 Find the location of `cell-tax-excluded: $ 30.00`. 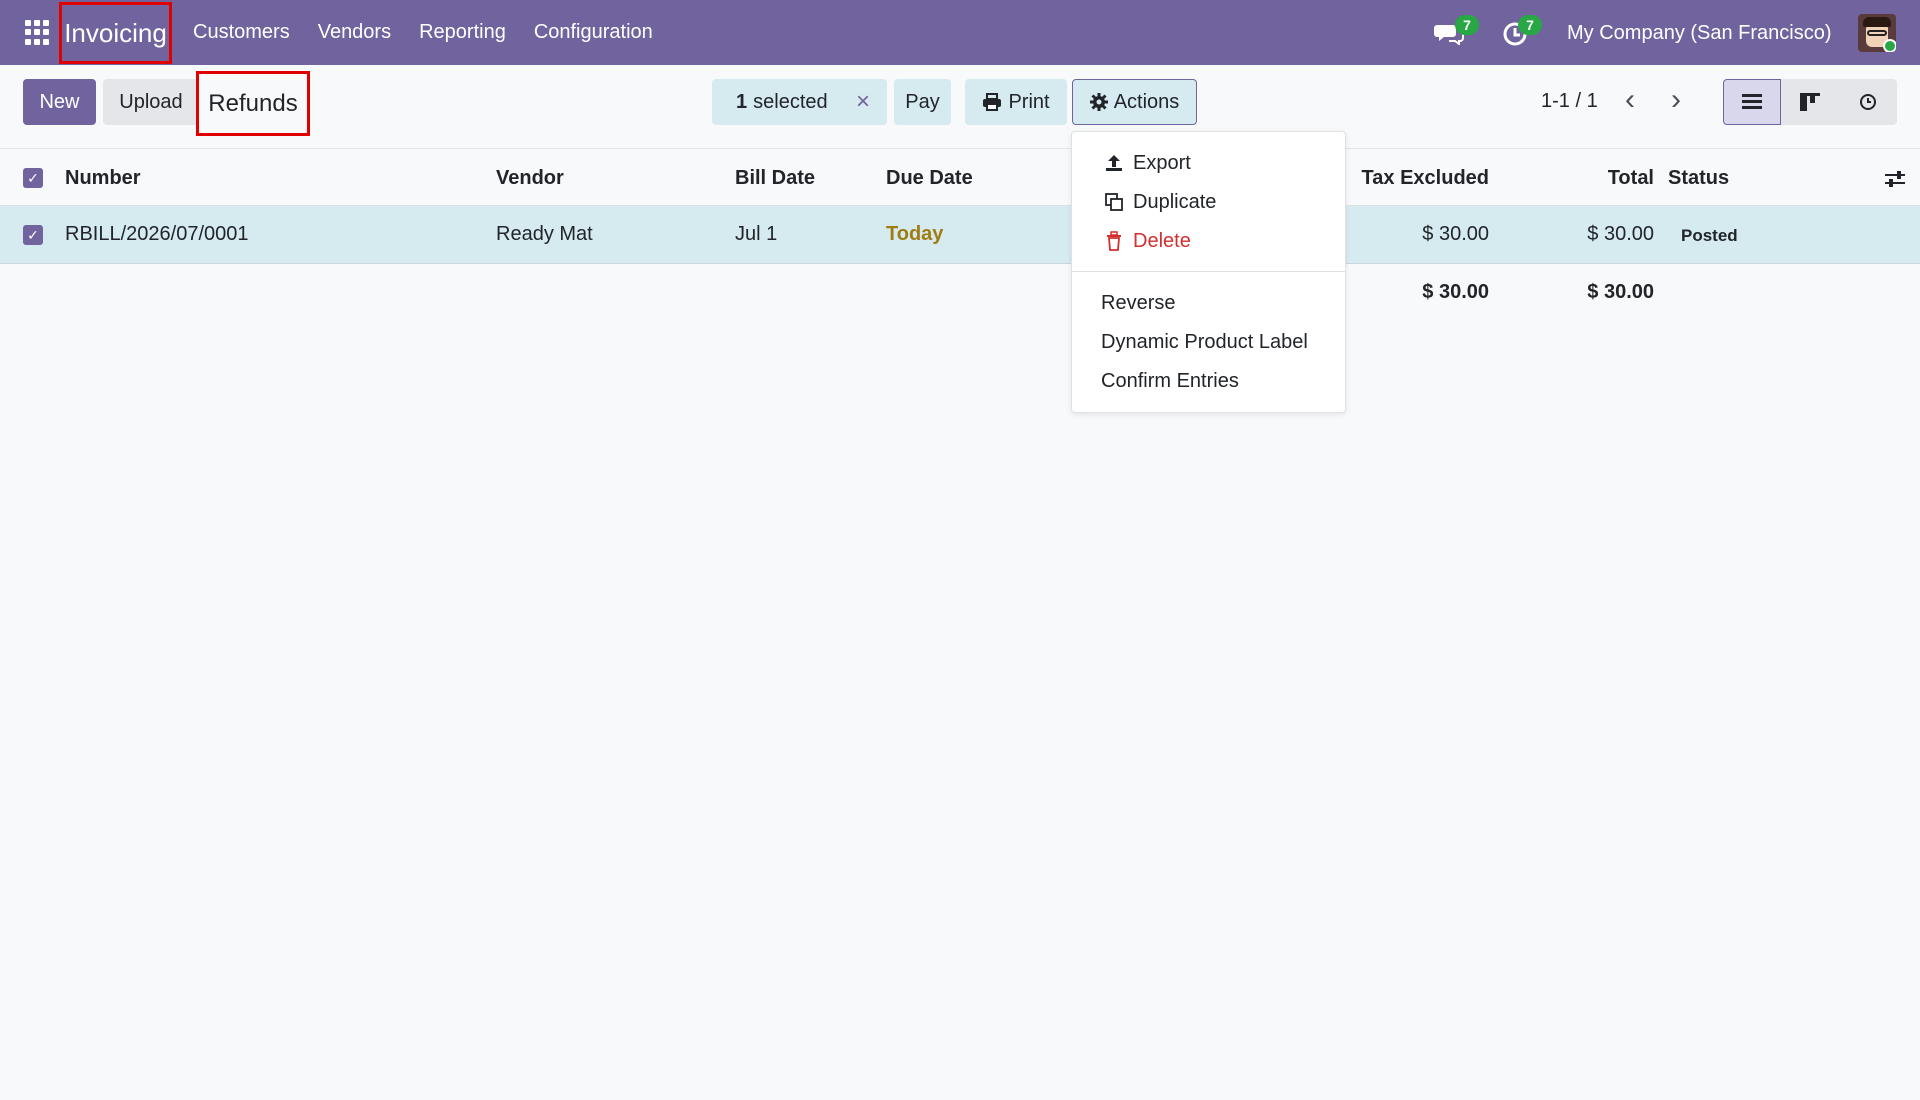

cell-tax-excluded: $ 30.00 is located at coordinates (1455, 234).